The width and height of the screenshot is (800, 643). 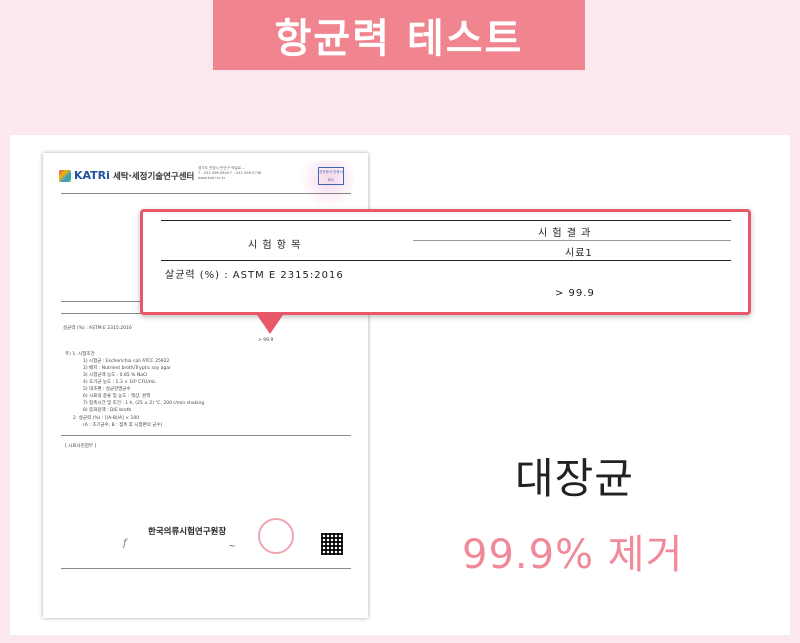 I want to click on note-line: (A : 초기균수, B : 접촉 후 시험편의 균수), so click(x=123, y=425).